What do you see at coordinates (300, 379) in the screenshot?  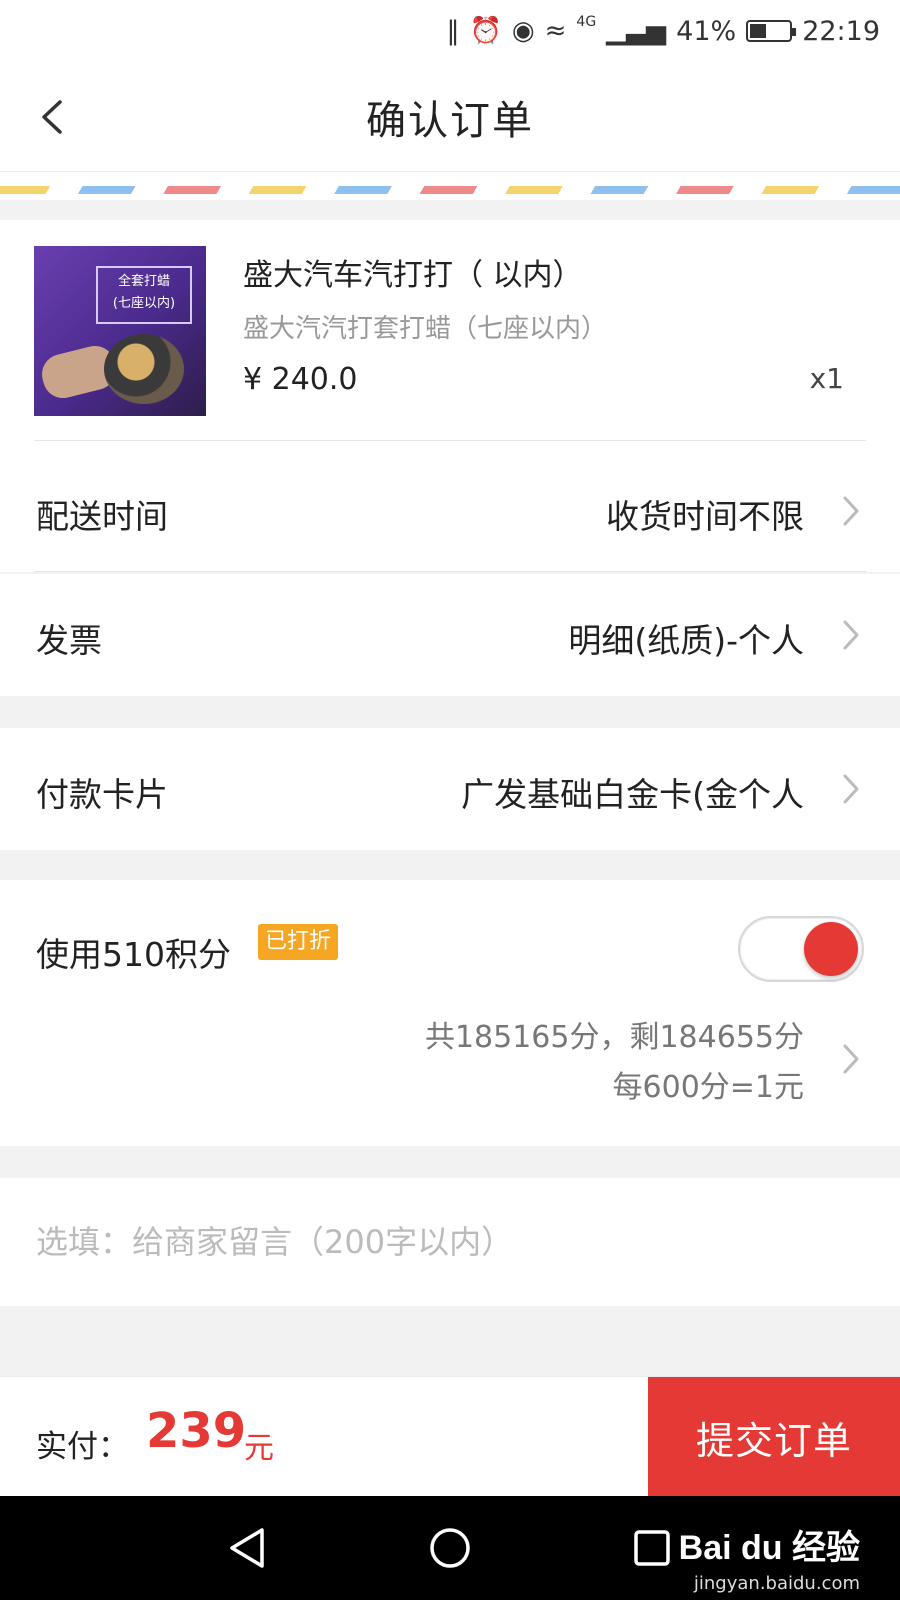 I see `product-price: ¥ 240.0` at bounding box center [300, 379].